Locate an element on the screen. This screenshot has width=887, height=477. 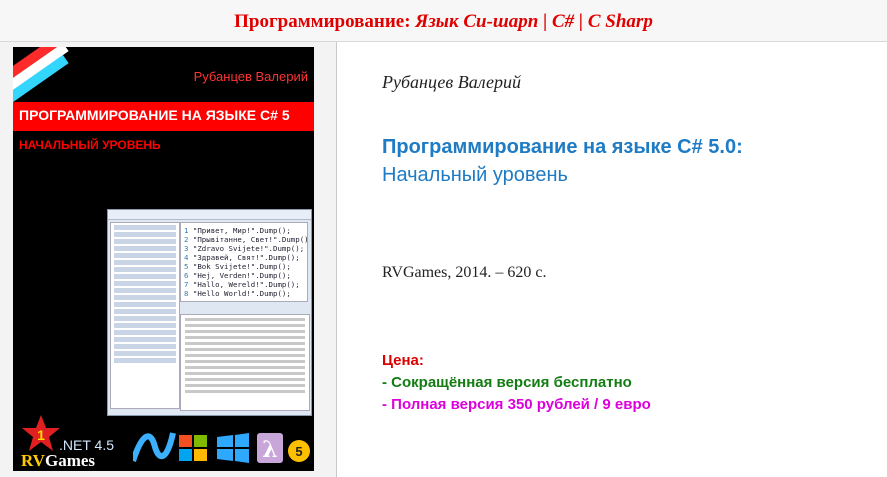
code-line-text: "Привет, Мир!".Dump(); is located at coordinates (241, 230).